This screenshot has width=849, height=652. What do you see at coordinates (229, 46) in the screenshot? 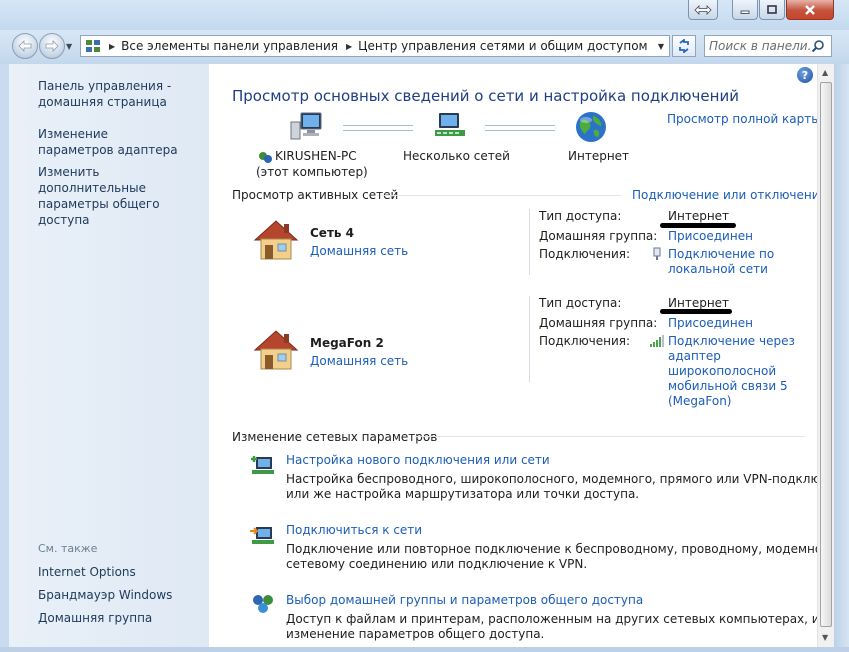
I see `breadcrumb-all-control-panel: Все элементы панели управления` at bounding box center [229, 46].